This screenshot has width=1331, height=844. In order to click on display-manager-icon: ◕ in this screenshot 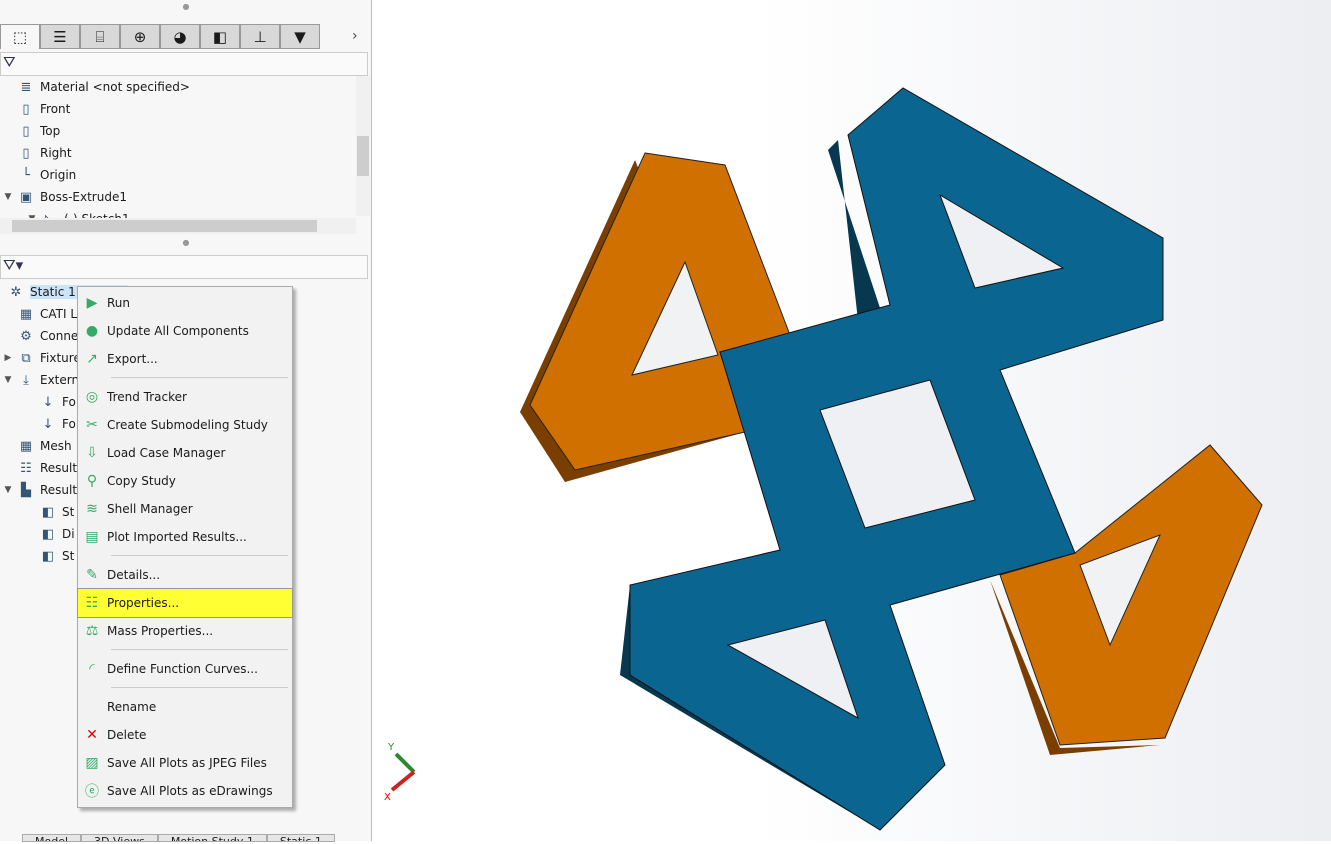, I will do `click(180, 36)`.